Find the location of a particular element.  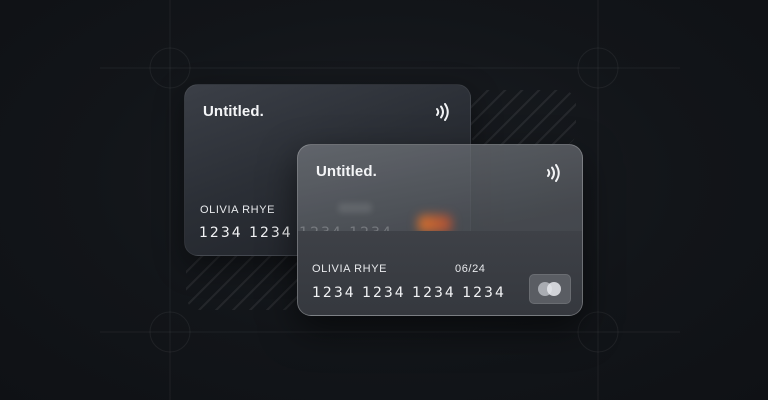

expiry-date: 06/24 is located at coordinates (470, 269).